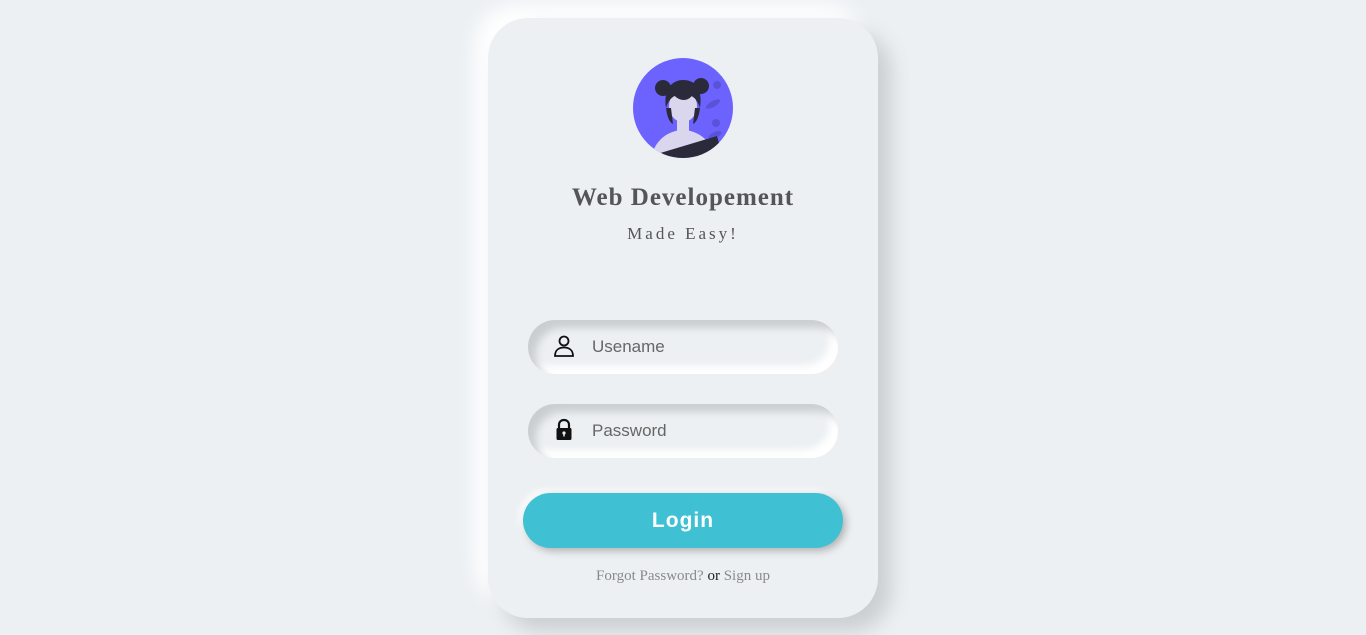 The image size is (1366, 635). Describe the element at coordinates (683, 108) in the screenshot. I see `avatar` at that location.